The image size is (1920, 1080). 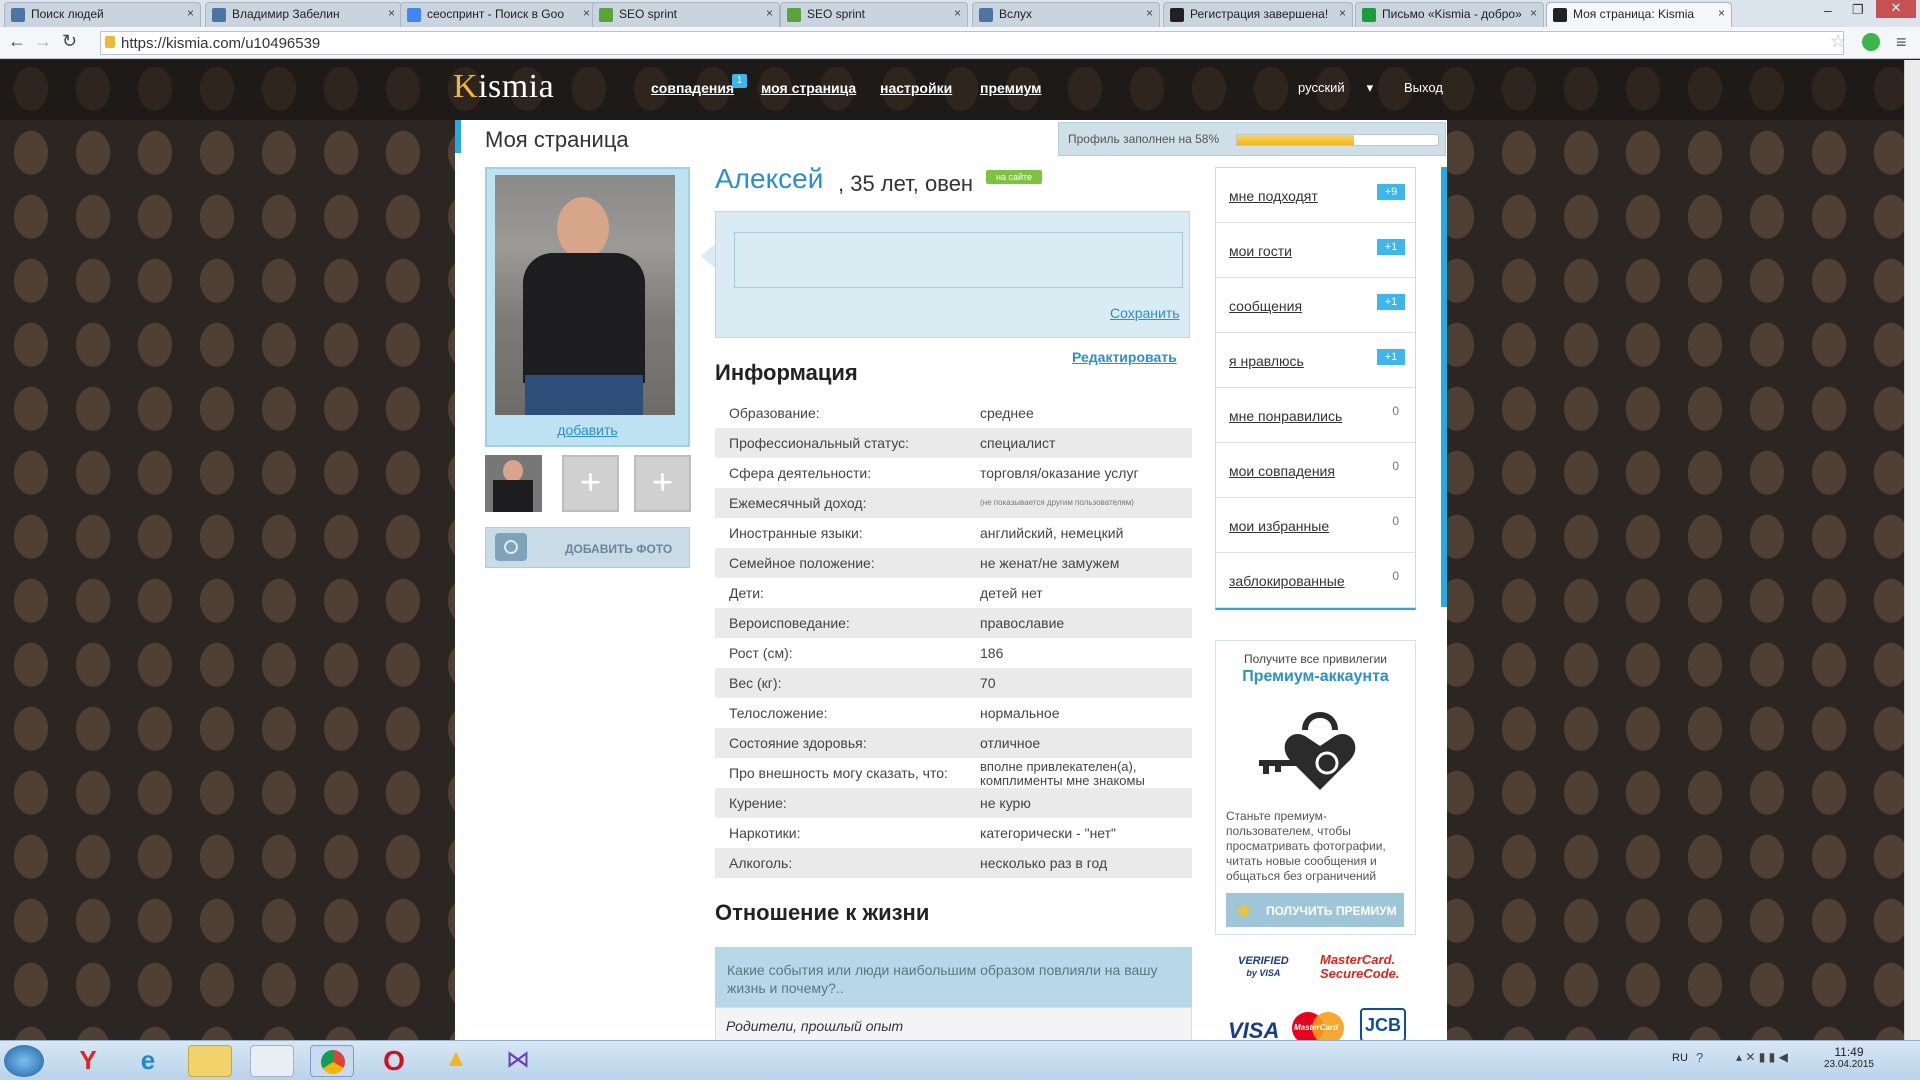 What do you see at coordinates (1260, 251) in the screenshot?
I see `sidebar-item-label: мои гости` at bounding box center [1260, 251].